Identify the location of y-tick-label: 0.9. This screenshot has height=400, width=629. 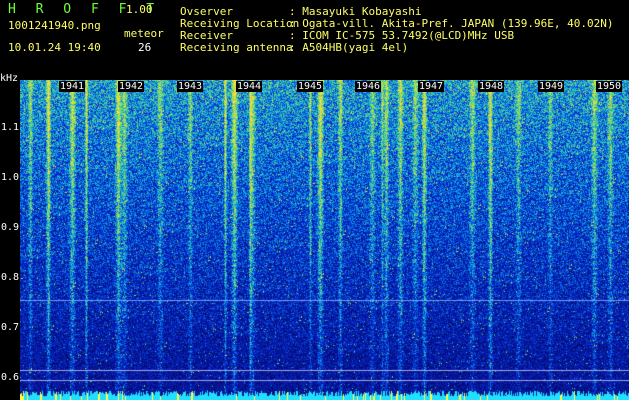
(9, 227).